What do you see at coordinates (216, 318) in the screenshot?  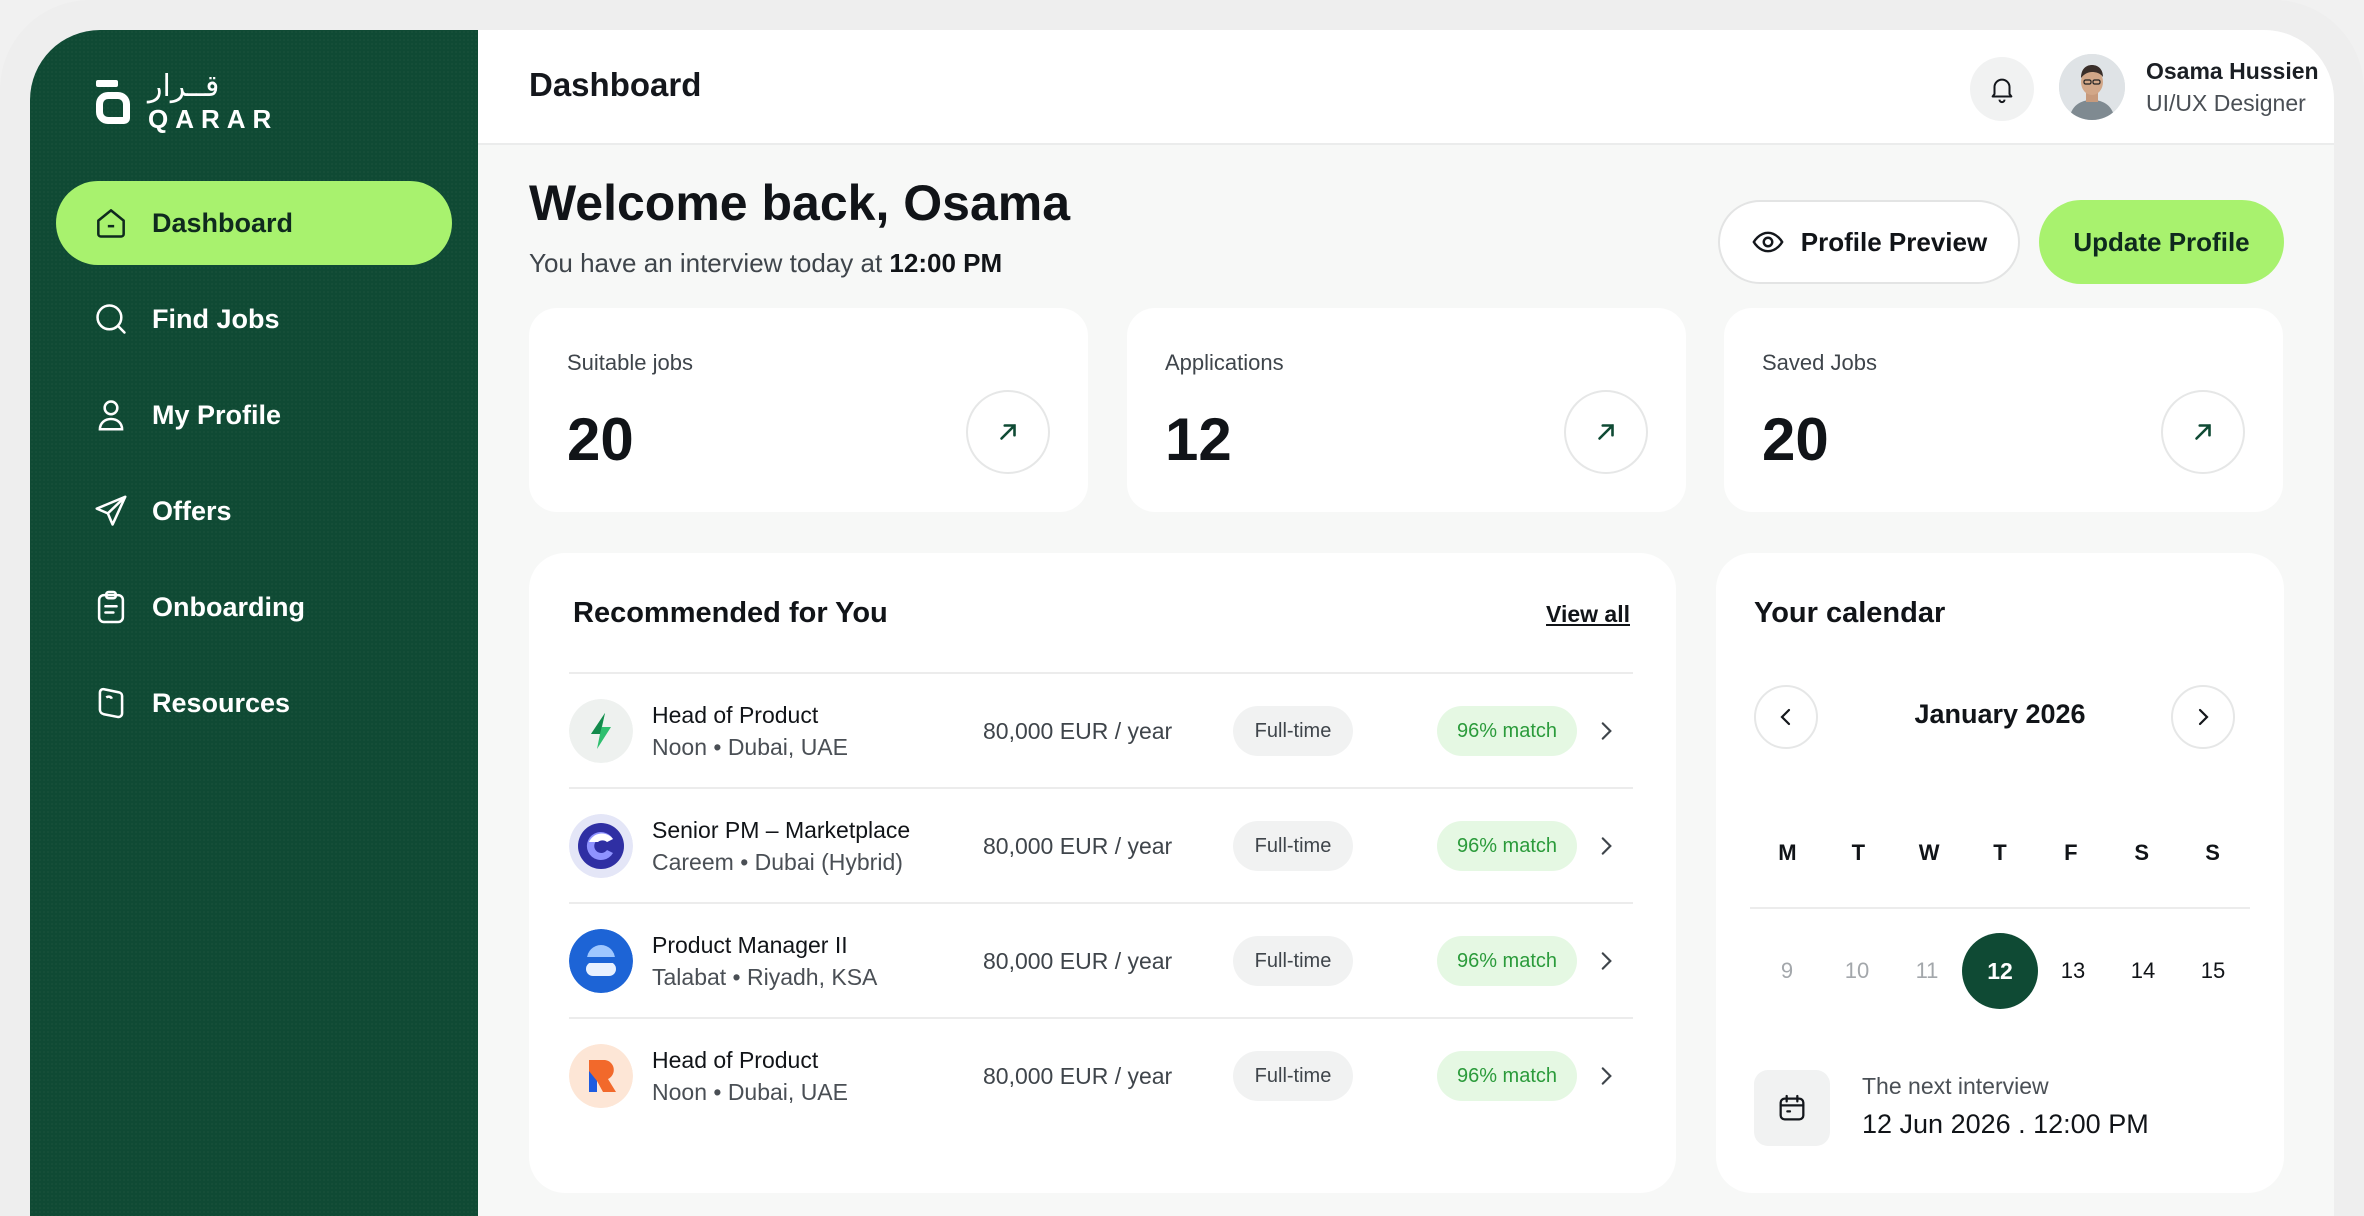 I see `sidebar-item-label: Find Jobs` at bounding box center [216, 318].